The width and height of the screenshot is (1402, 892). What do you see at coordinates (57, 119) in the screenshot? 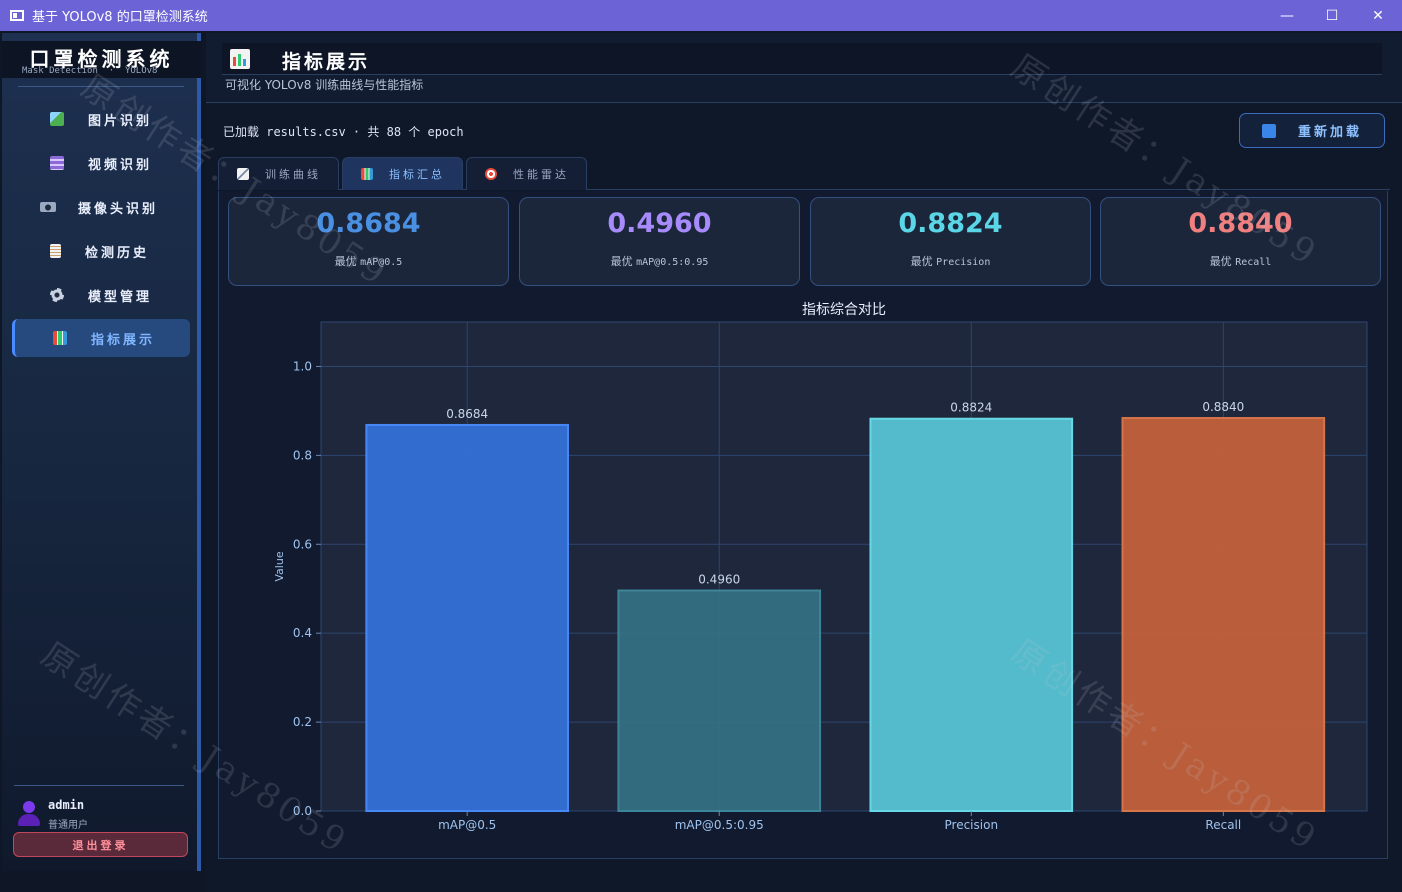
I see `image-icon` at bounding box center [57, 119].